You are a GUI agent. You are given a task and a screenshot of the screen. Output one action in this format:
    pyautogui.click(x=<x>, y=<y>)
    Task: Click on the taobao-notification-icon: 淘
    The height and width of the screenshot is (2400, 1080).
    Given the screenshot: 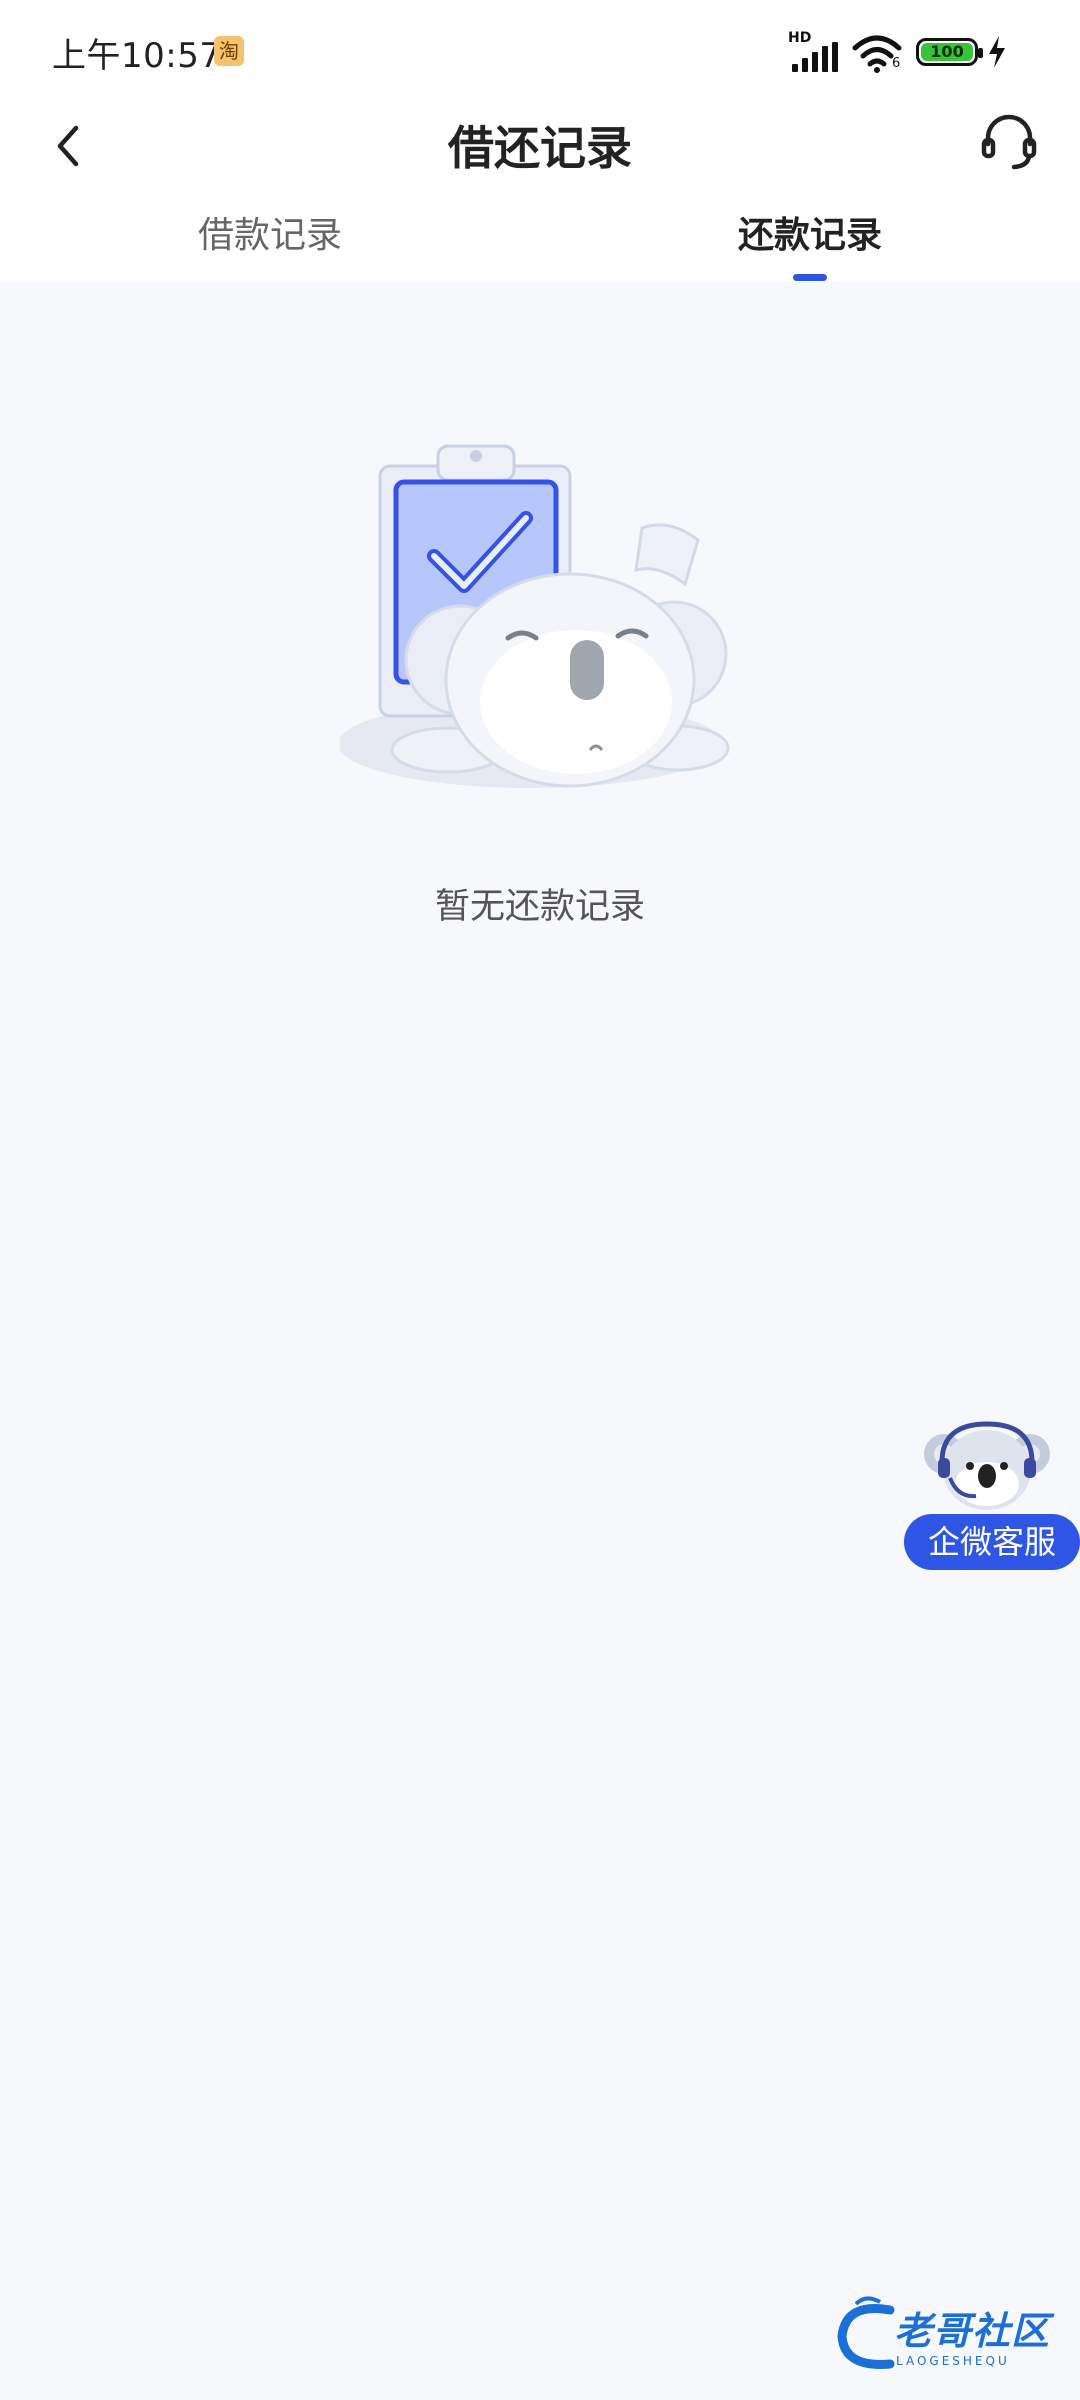 What is the action you would take?
    pyautogui.click(x=229, y=51)
    